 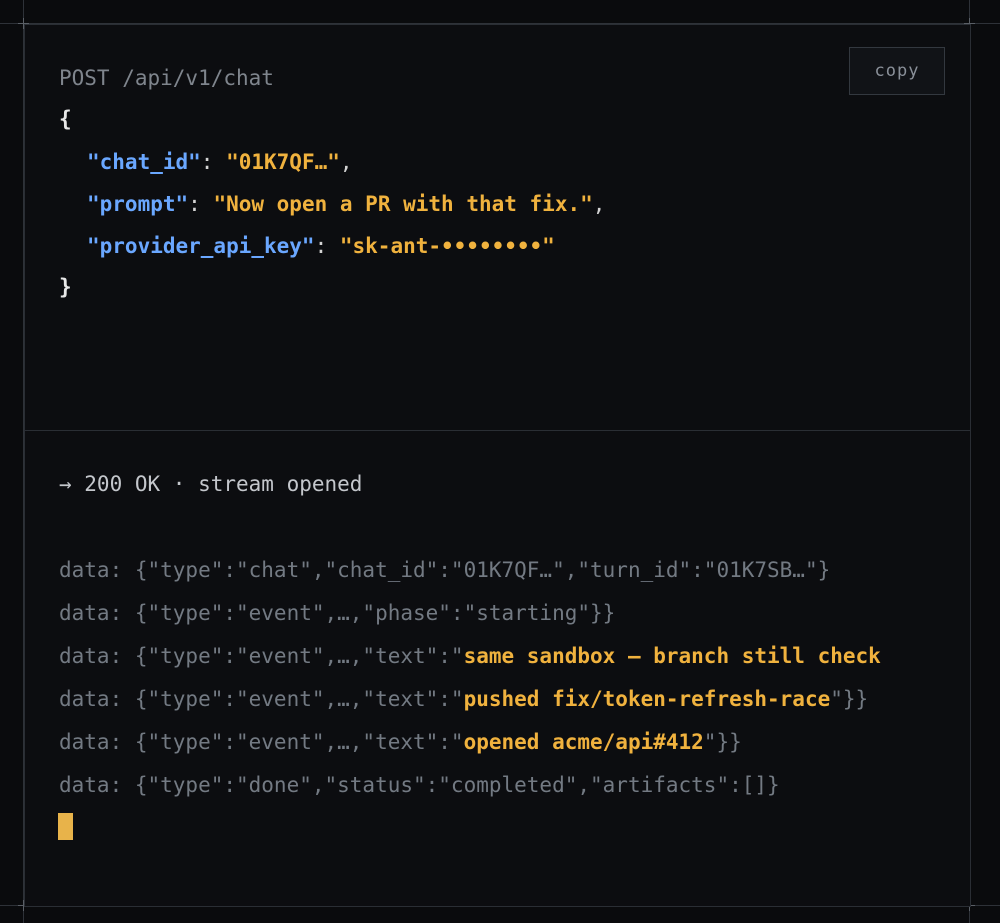 I want to click on section-divider, so click(x=497, y=430).